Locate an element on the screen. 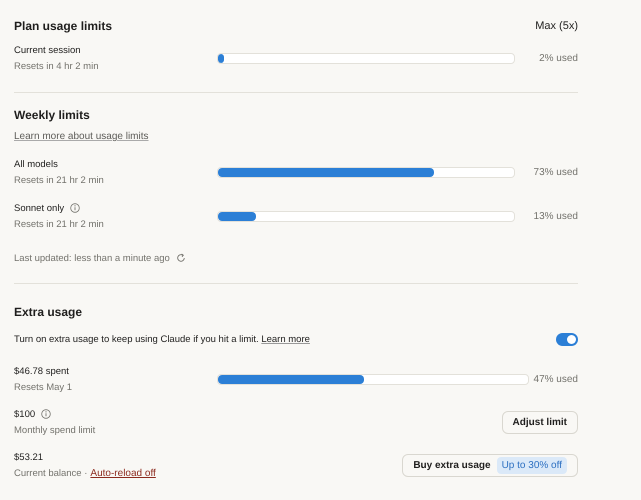 The width and height of the screenshot is (641, 500). meter-label: Sonnet only is located at coordinates (39, 208).